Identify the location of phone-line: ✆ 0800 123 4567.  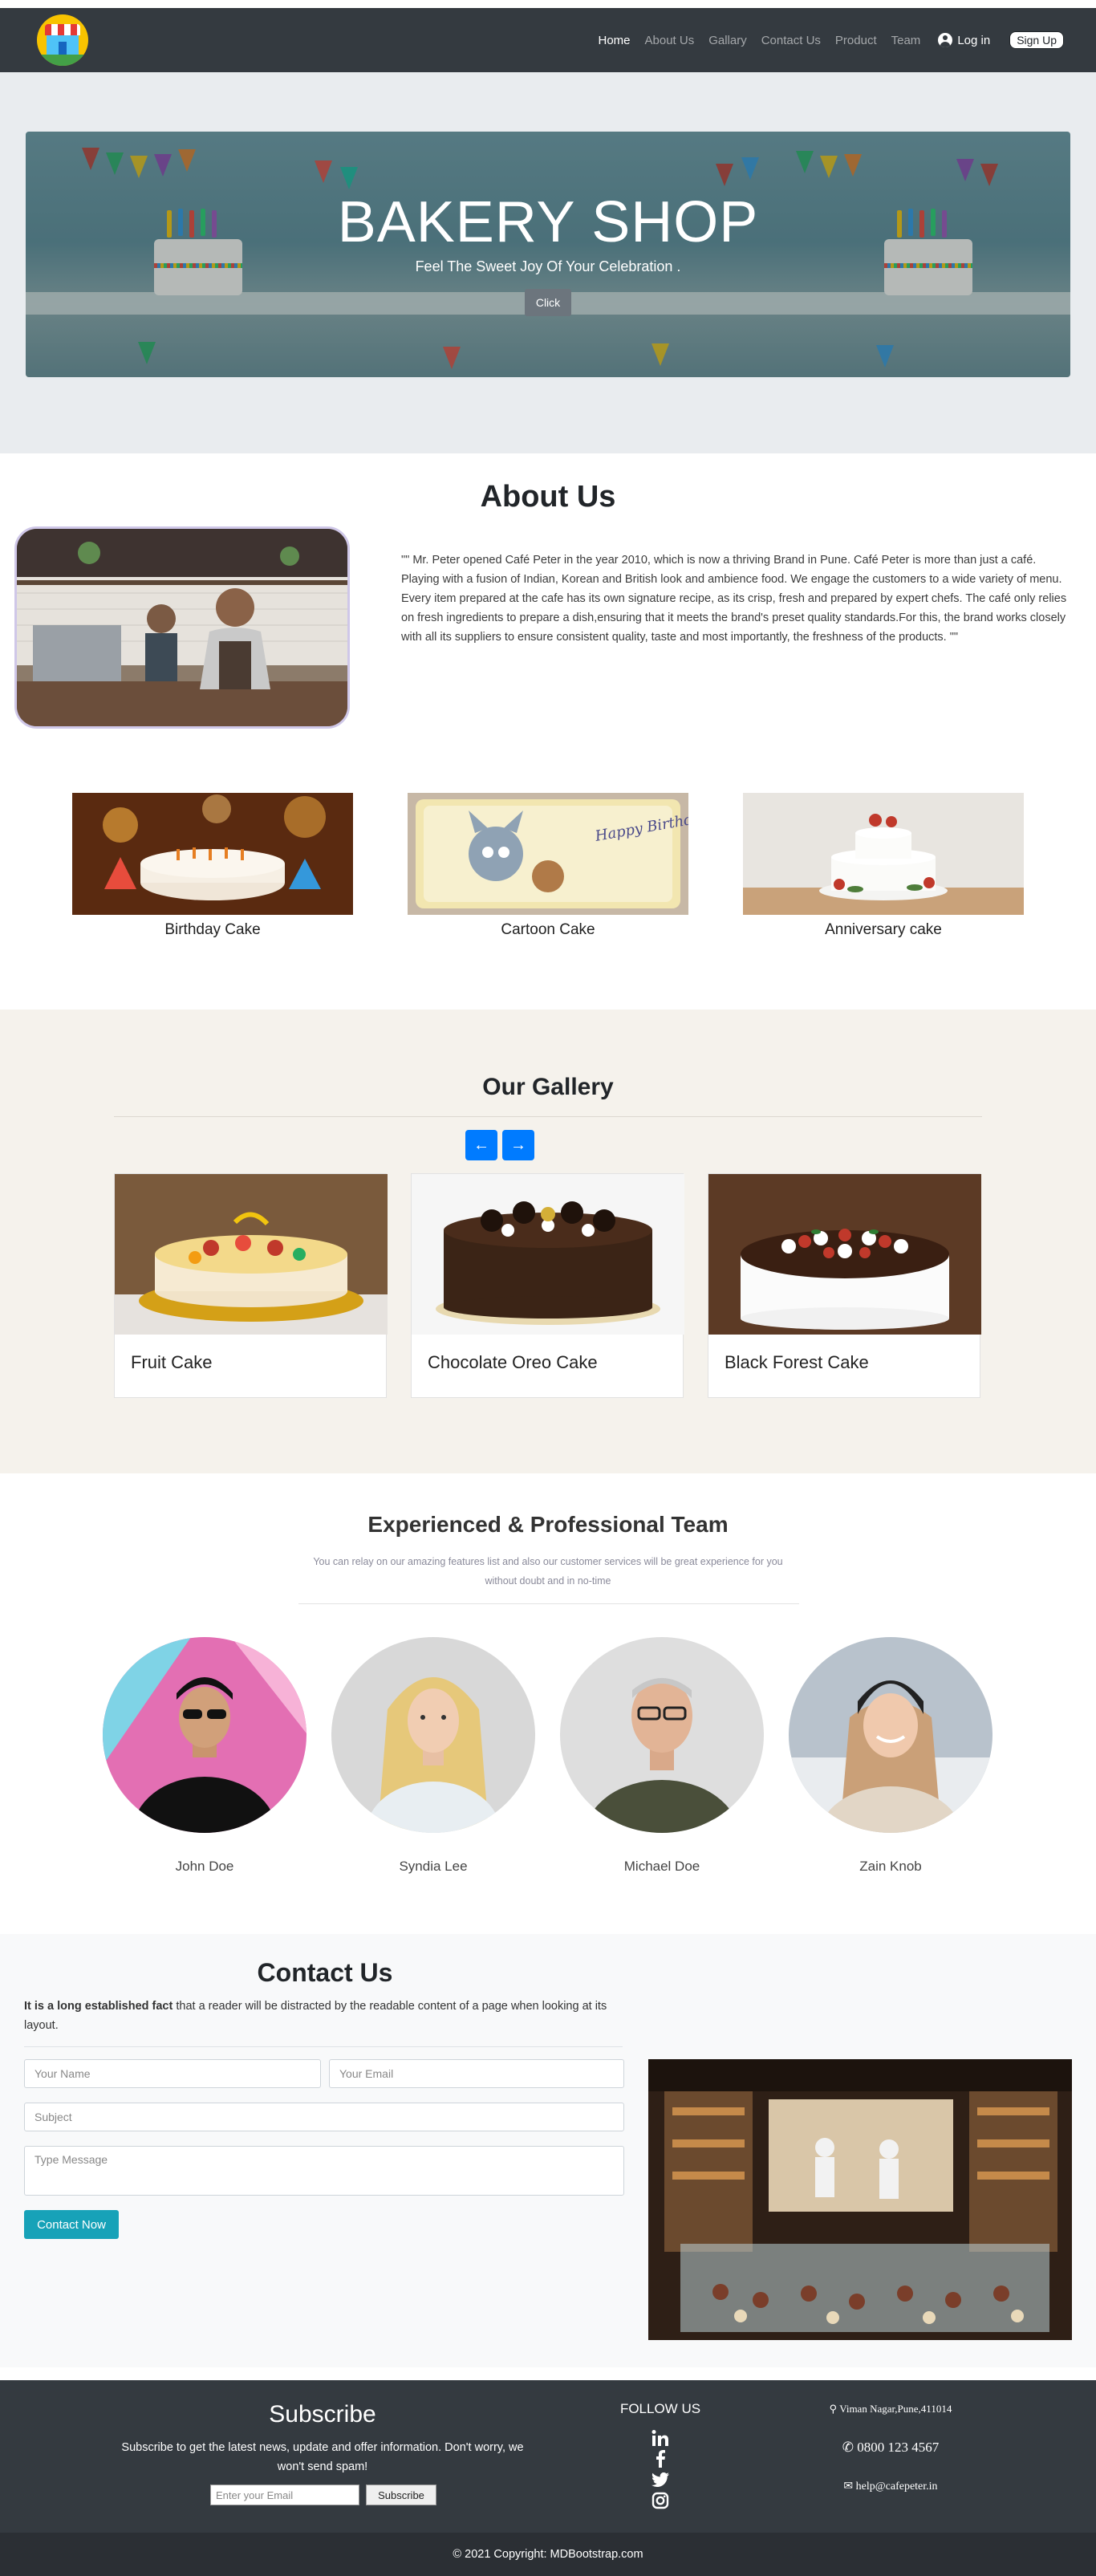
(890, 2448).